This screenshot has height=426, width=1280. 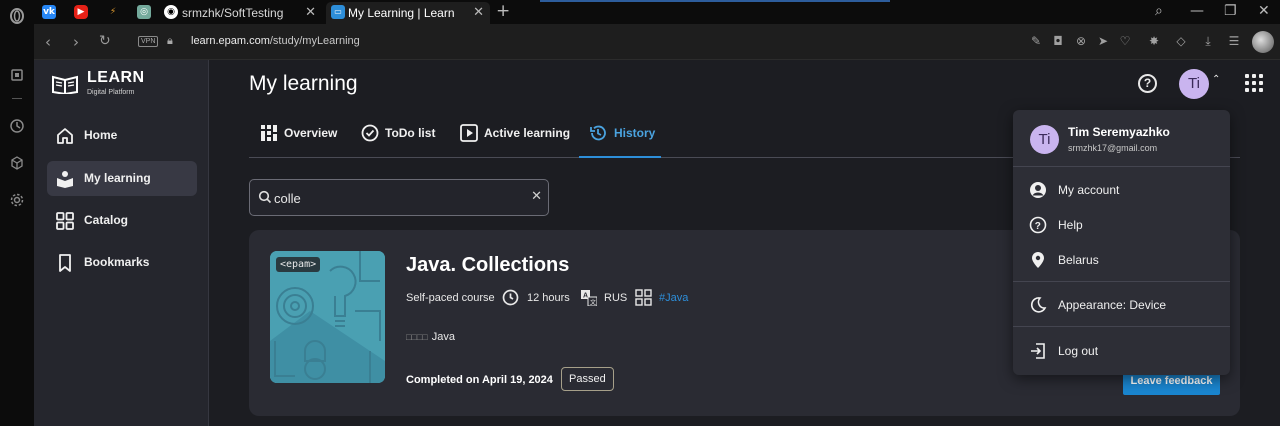 I want to click on url-field: learn.epam.com/study/myLearning, so click(x=275, y=41).